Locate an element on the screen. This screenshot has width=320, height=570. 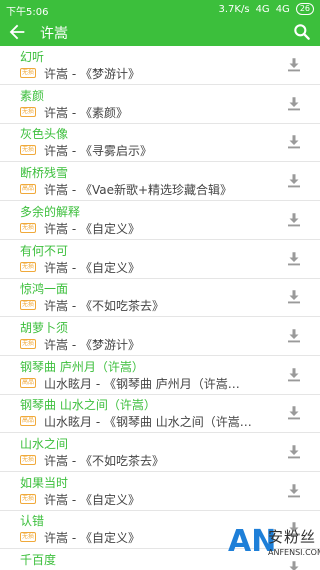
song-title: 幻听 is located at coordinates (32, 57).